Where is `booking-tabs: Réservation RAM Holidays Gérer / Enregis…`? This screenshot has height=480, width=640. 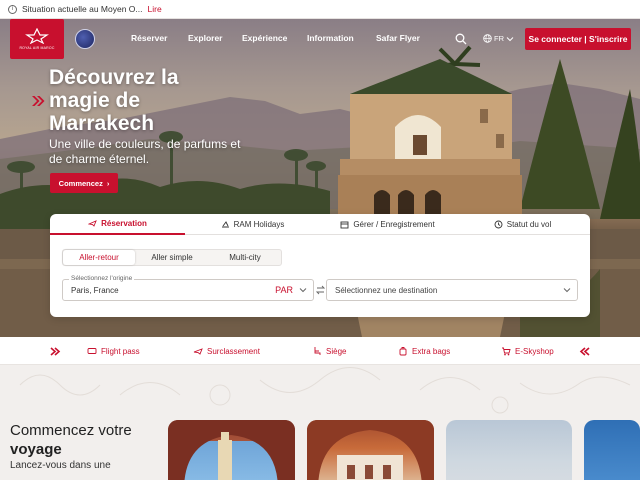
booking-tabs: Réservation RAM Holidays Gérer / Enregis… is located at coordinates (320, 224).